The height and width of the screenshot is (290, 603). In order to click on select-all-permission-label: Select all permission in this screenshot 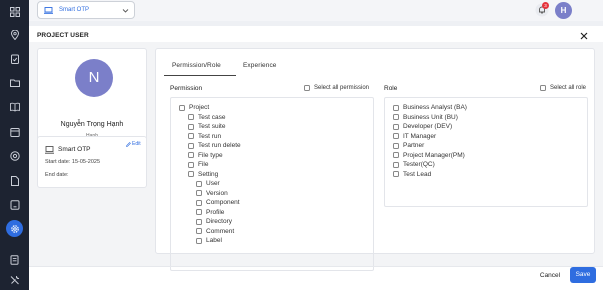, I will do `click(342, 88)`.